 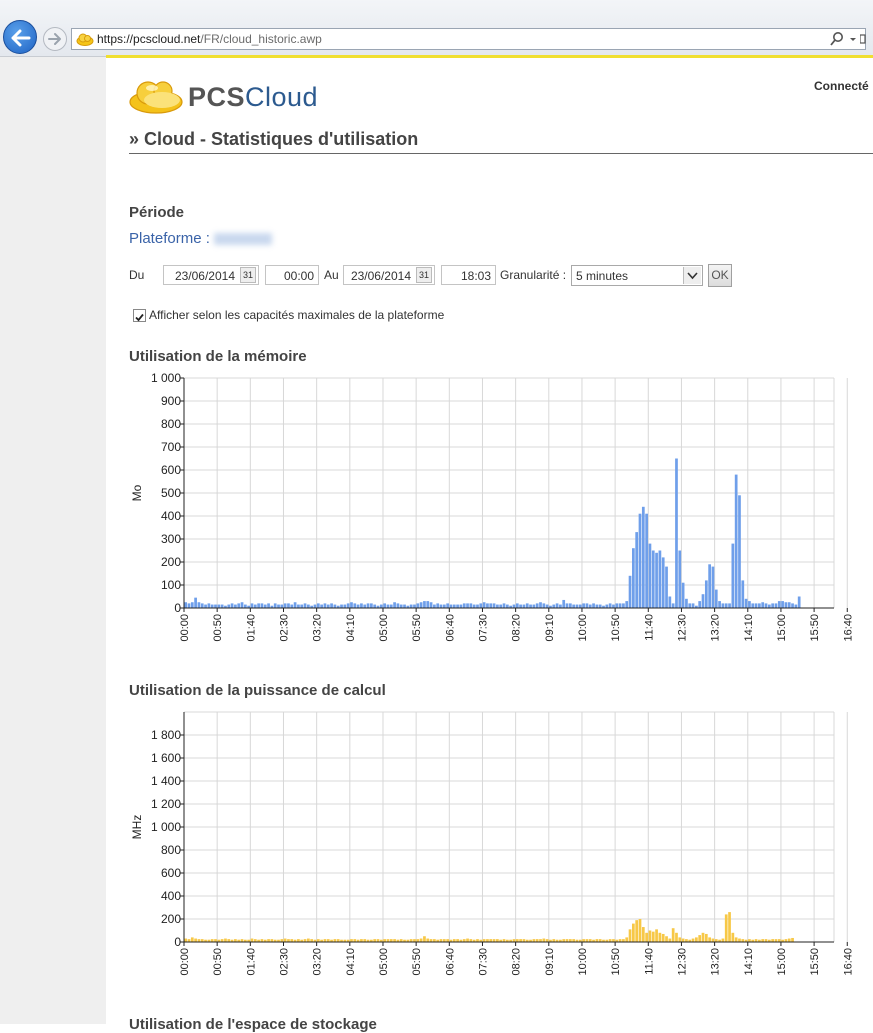 I want to click on brand-logo-text: PCSCloud, so click(x=253, y=97).